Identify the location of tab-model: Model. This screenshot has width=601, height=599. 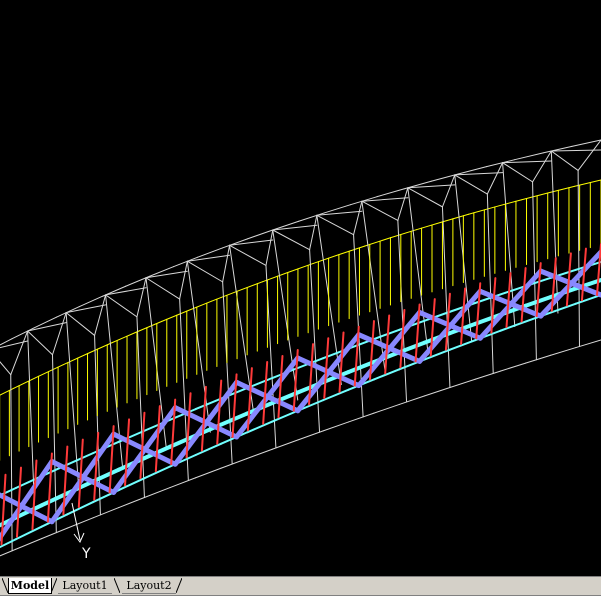
(30, 586).